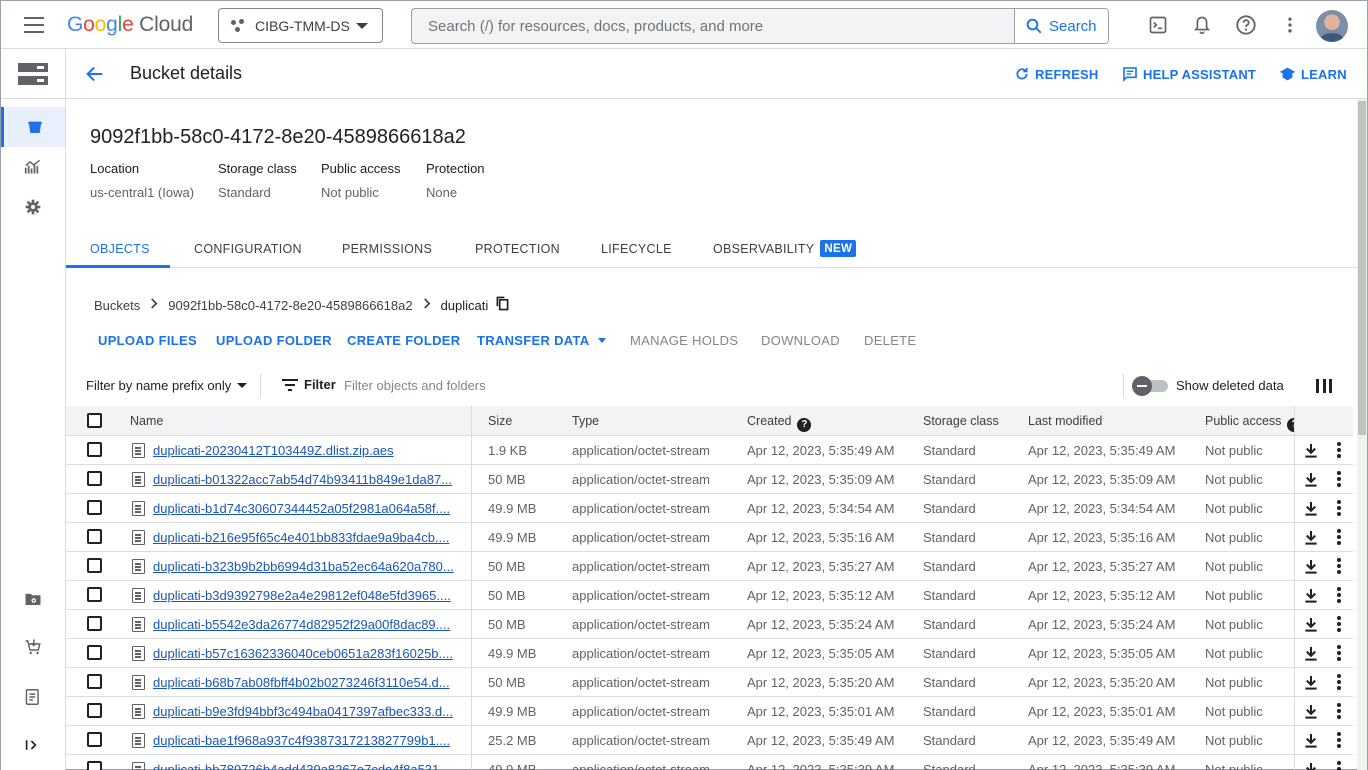  I want to click on learn-button: LEARN, so click(1313, 74).